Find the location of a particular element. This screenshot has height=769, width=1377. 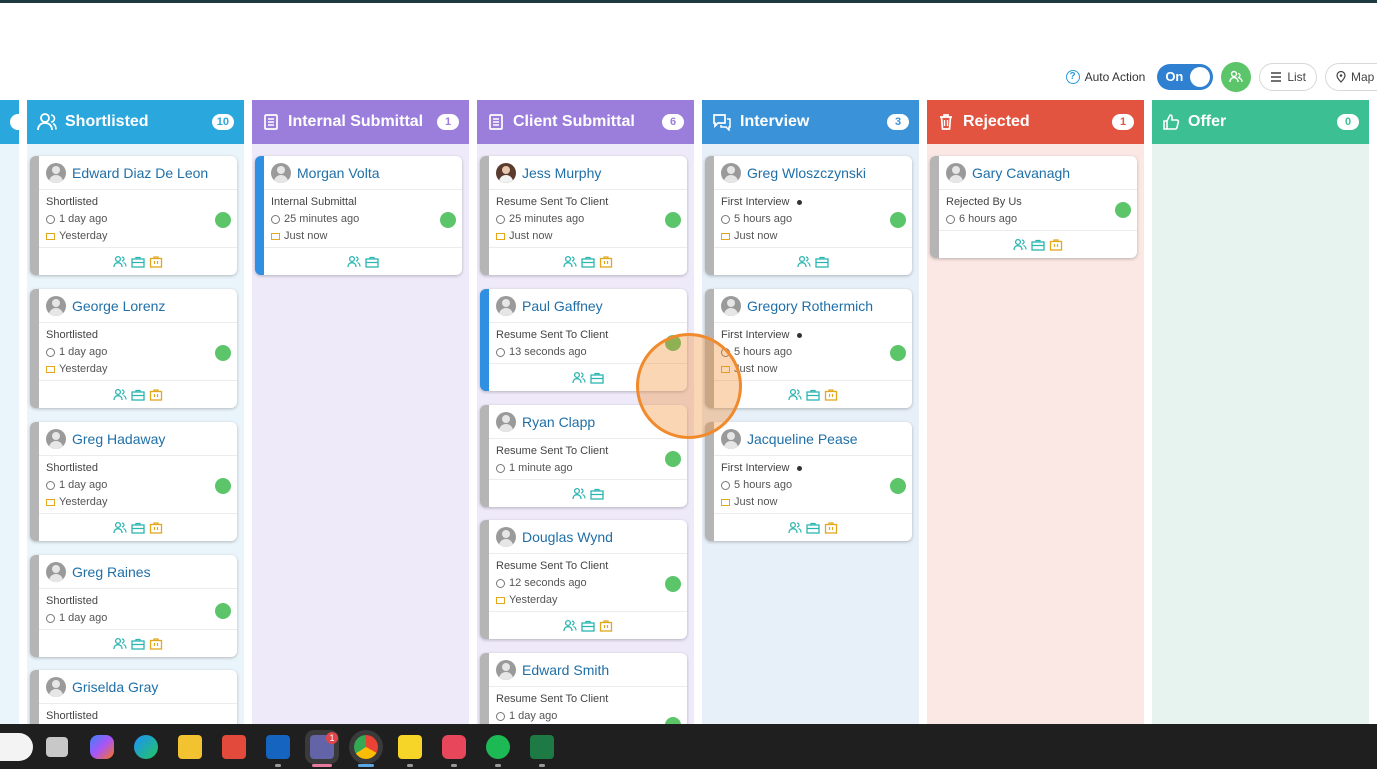

help-icon: ? is located at coordinates (1072, 77).